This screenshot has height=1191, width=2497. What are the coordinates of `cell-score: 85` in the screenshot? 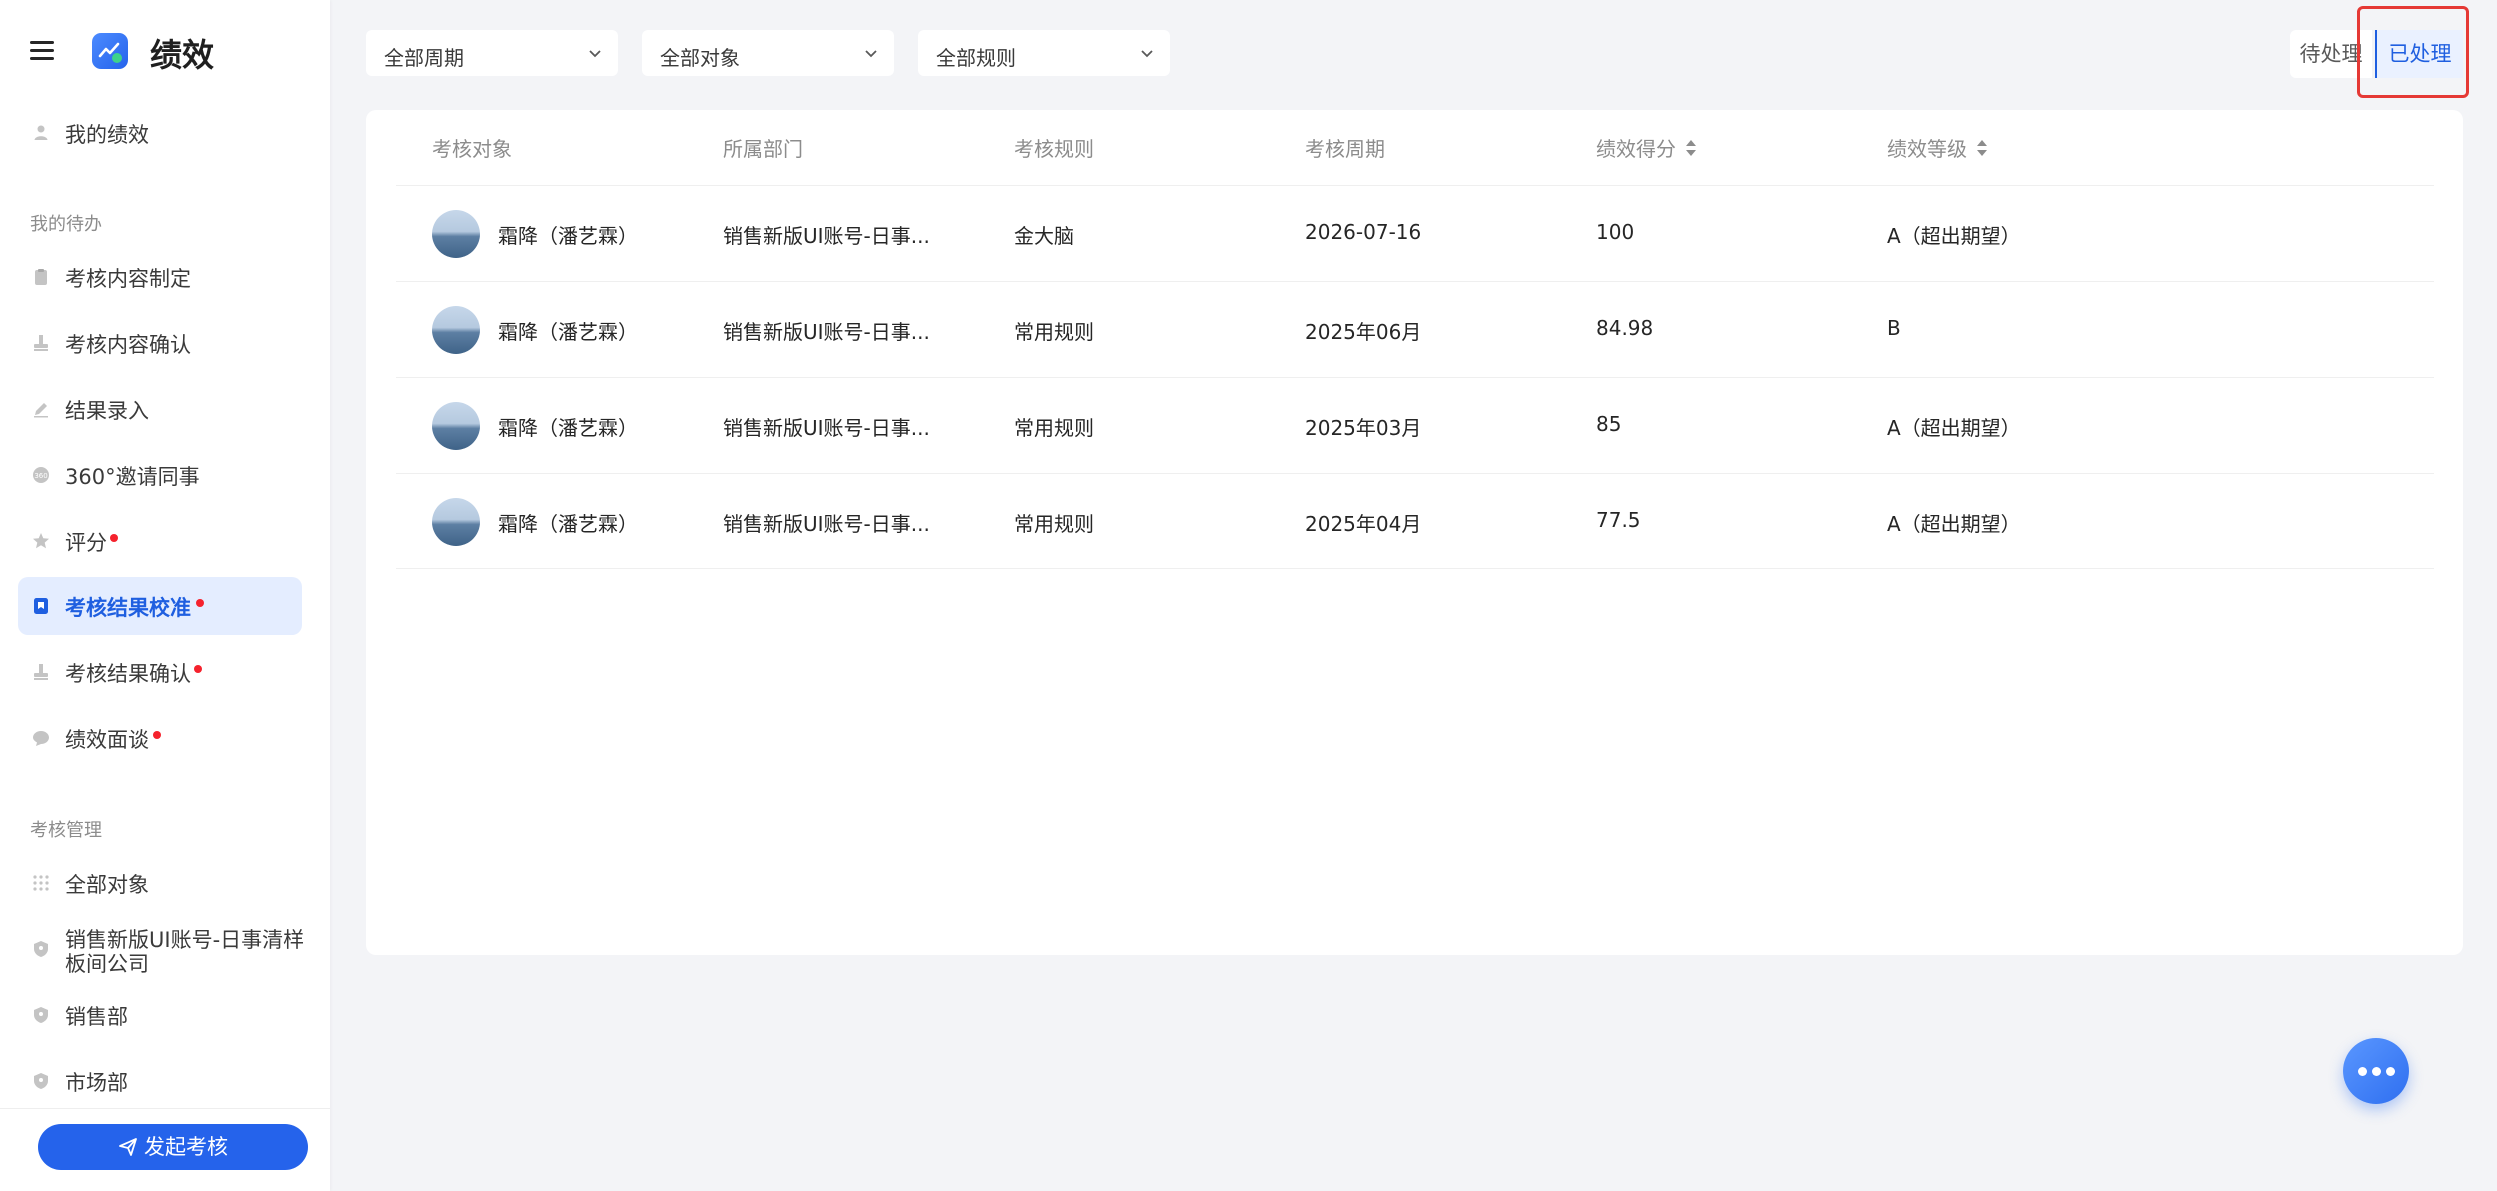 It's located at (1609, 424).